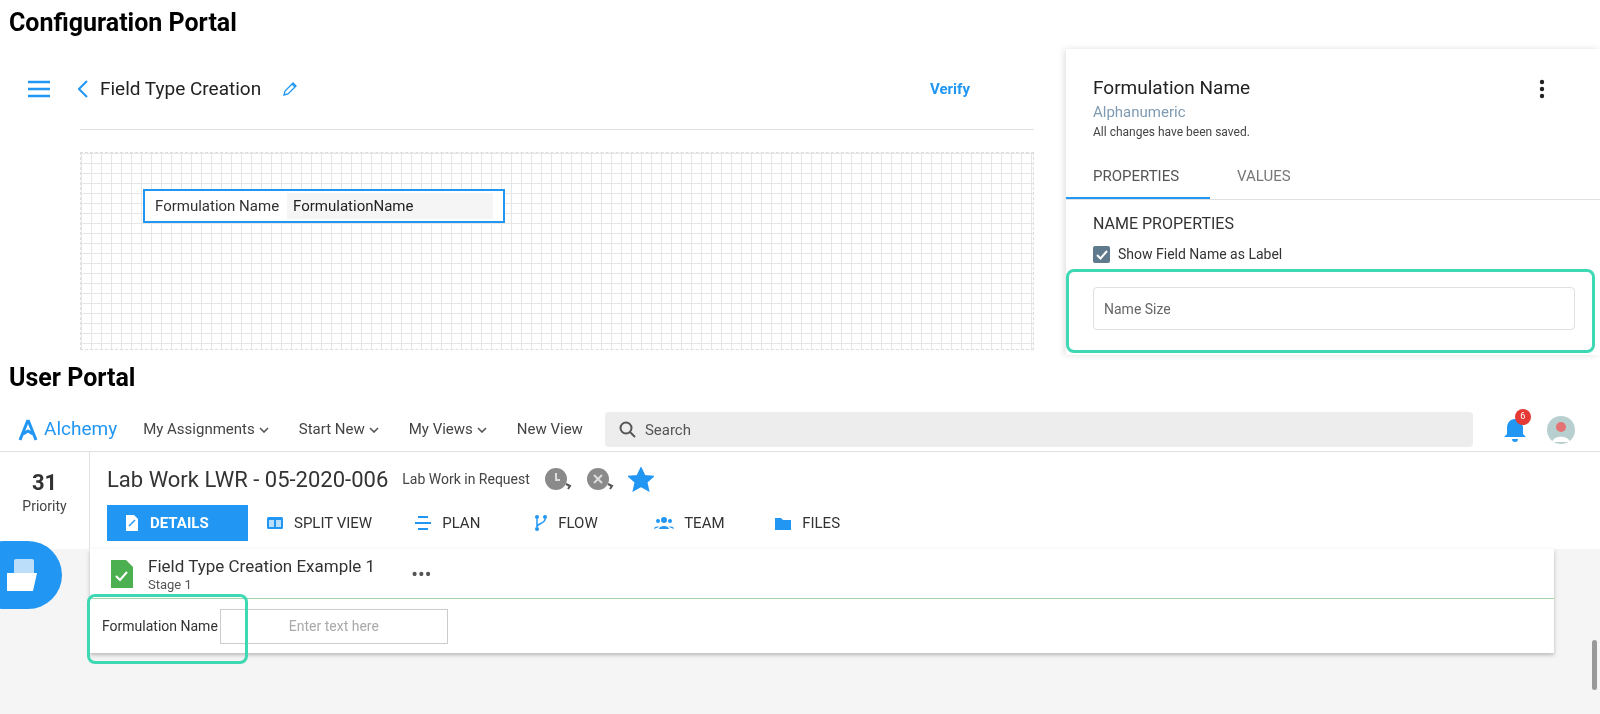  Describe the element at coordinates (1334, 308) in the screenshot. I see `name-size-field: Name Size` at that location.